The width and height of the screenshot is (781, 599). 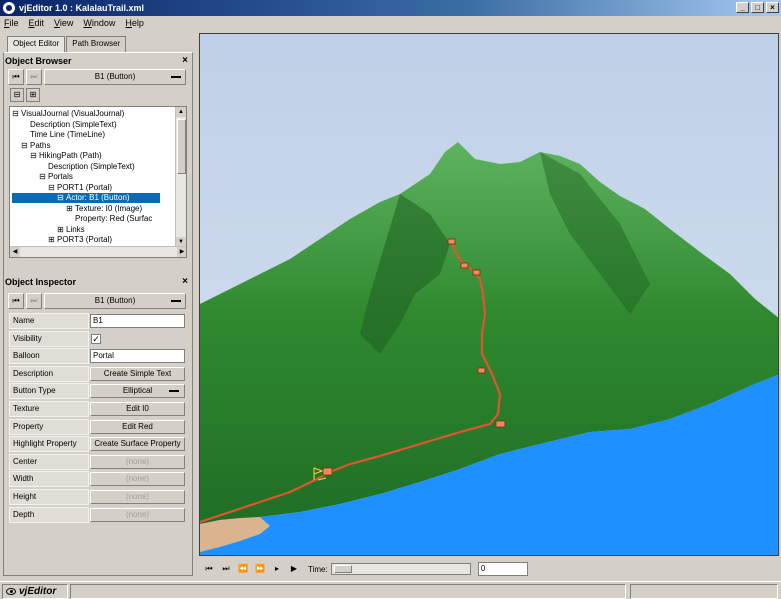 I want to click on property-label: Name, so click(x=49, y=321).